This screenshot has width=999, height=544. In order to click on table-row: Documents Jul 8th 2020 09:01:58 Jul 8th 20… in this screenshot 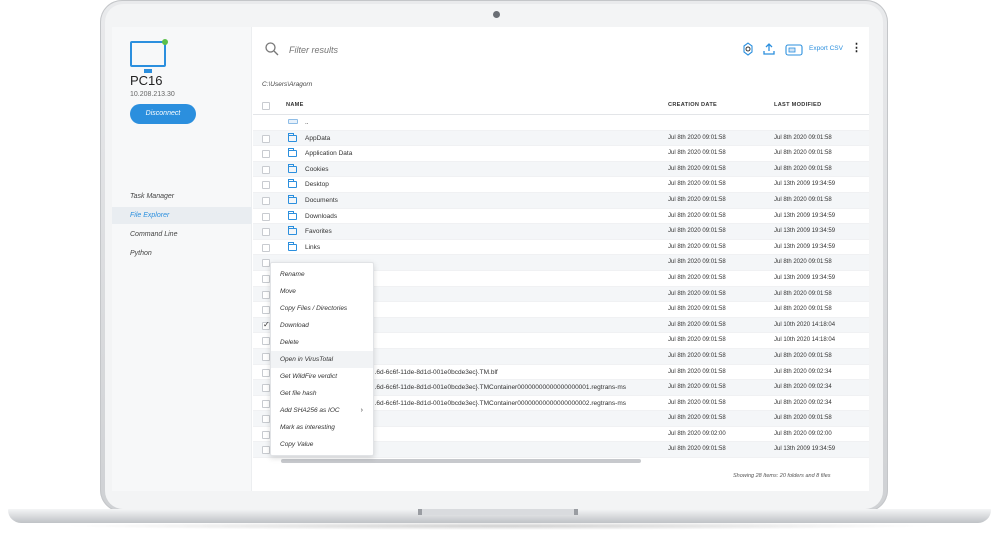, I will do `click(561, 200)`.